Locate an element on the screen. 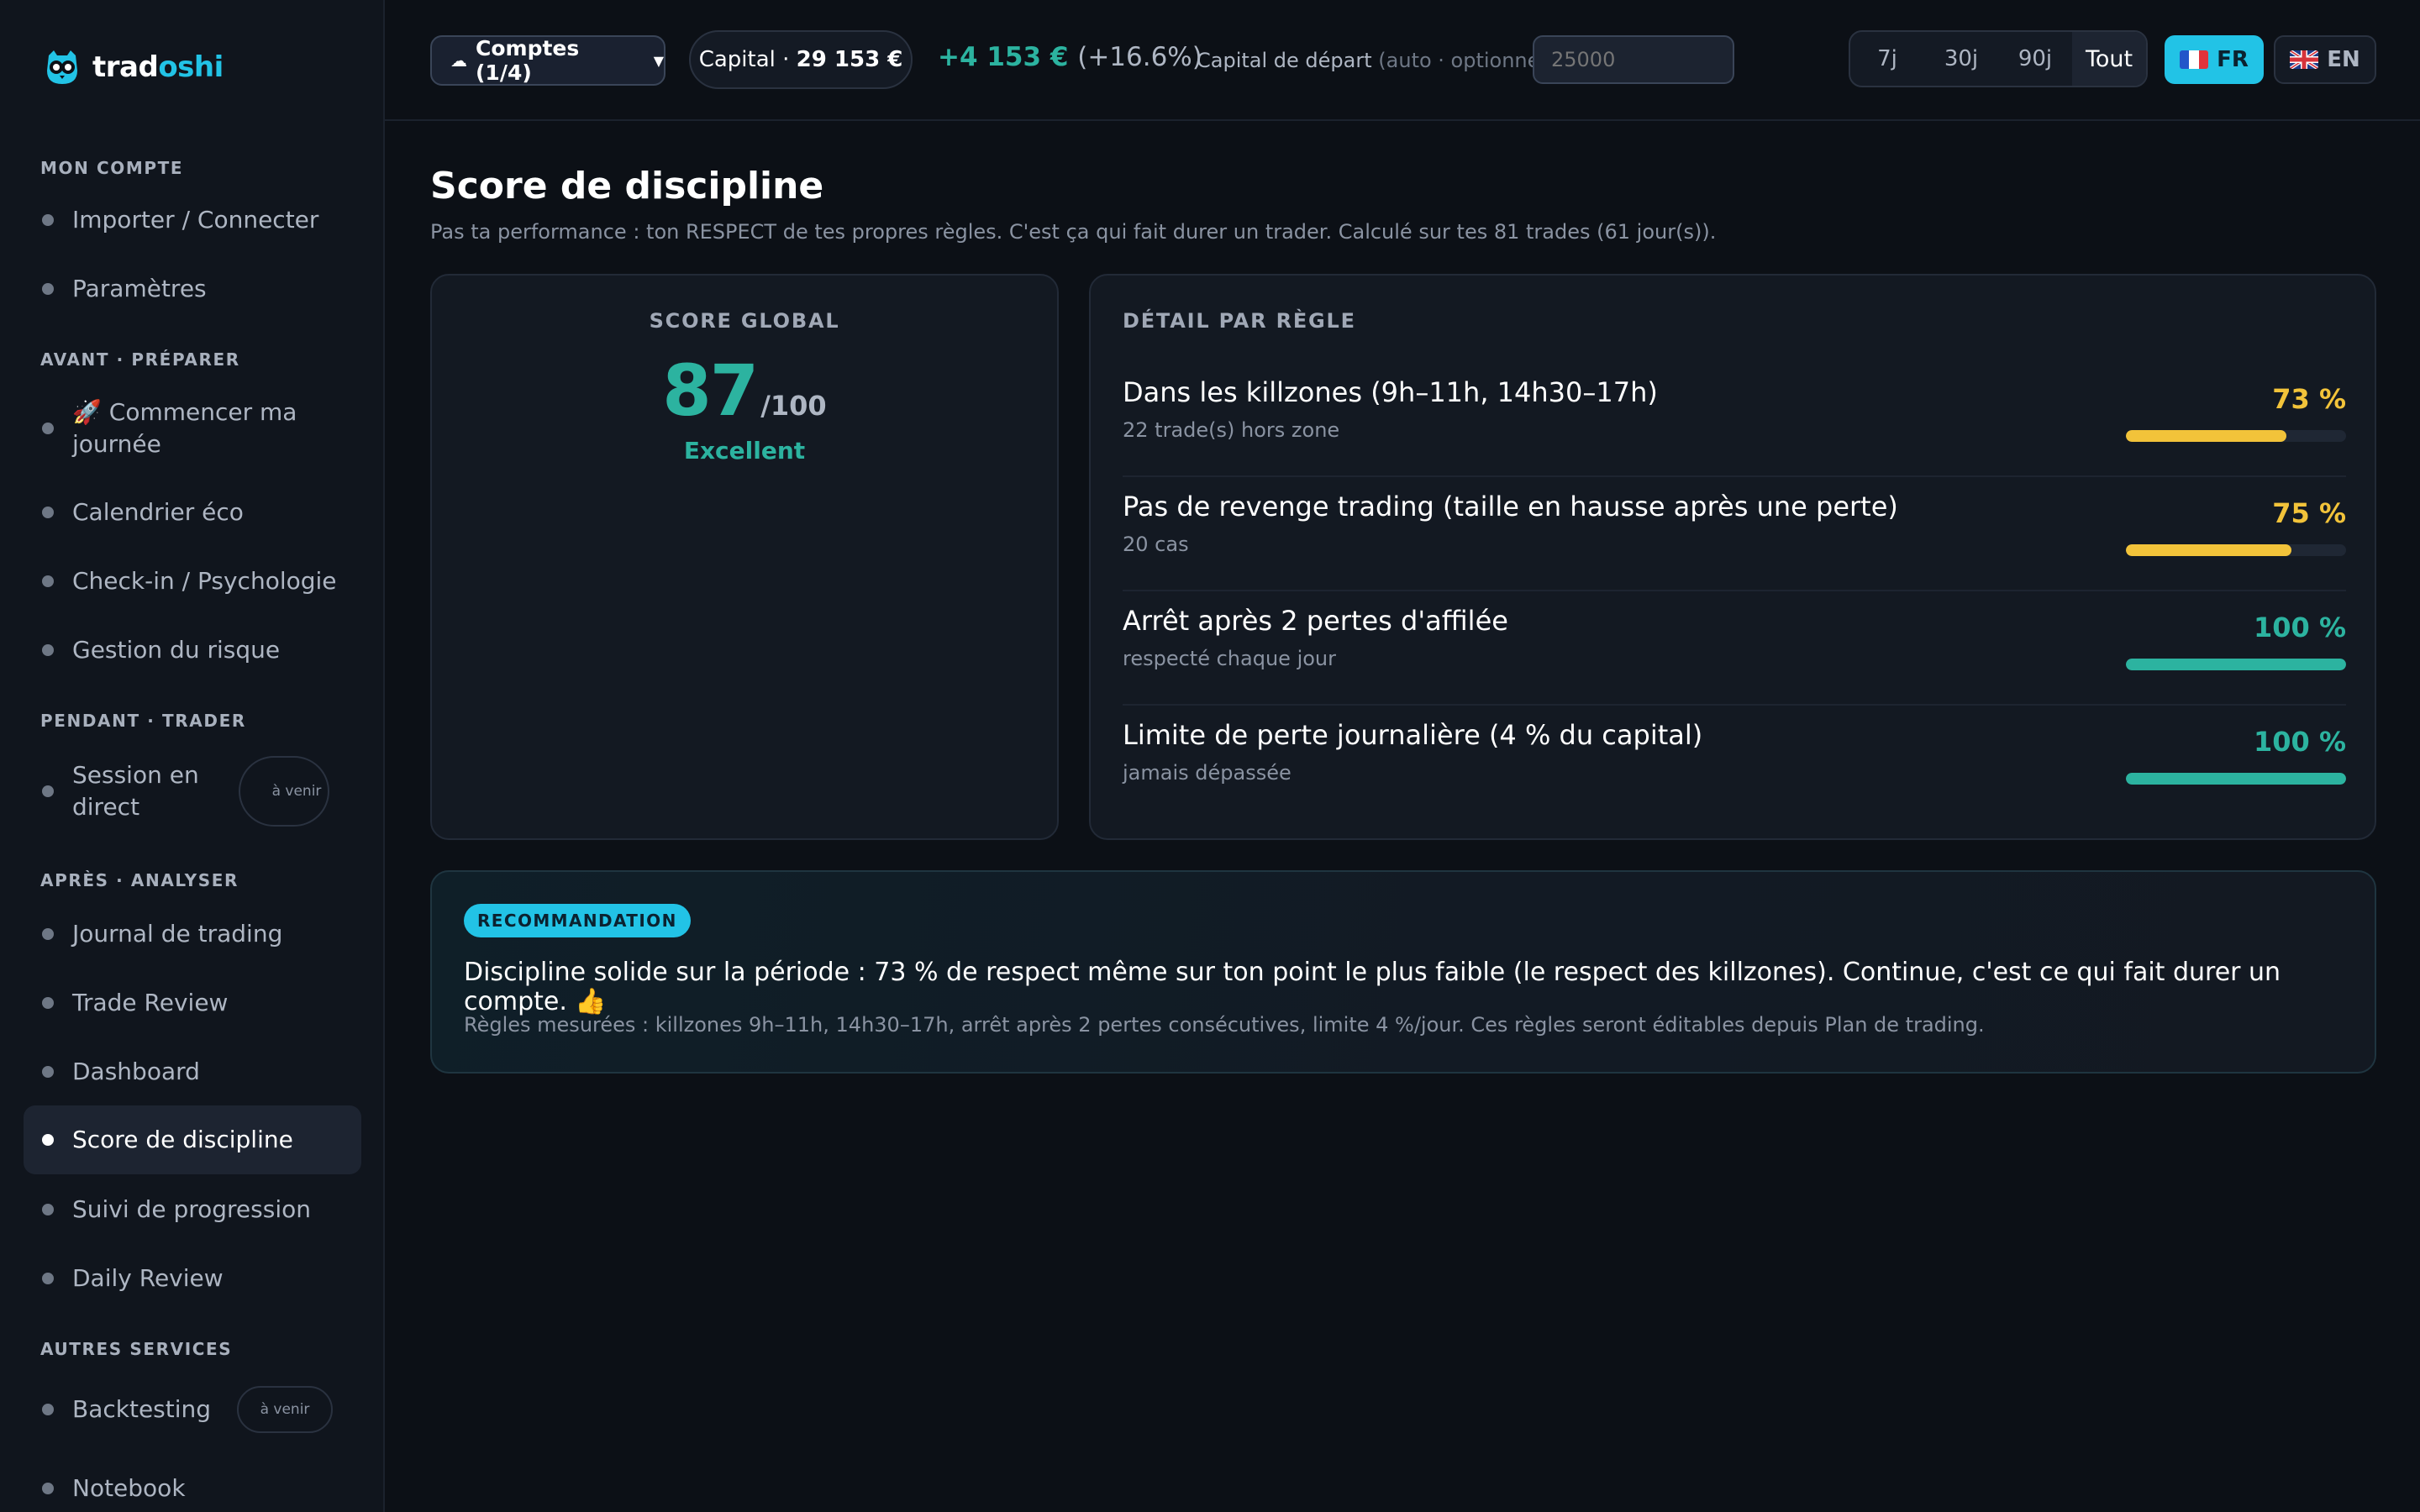  rule-subtext: respecté chaque jour is located at coordinates (1229, 658).